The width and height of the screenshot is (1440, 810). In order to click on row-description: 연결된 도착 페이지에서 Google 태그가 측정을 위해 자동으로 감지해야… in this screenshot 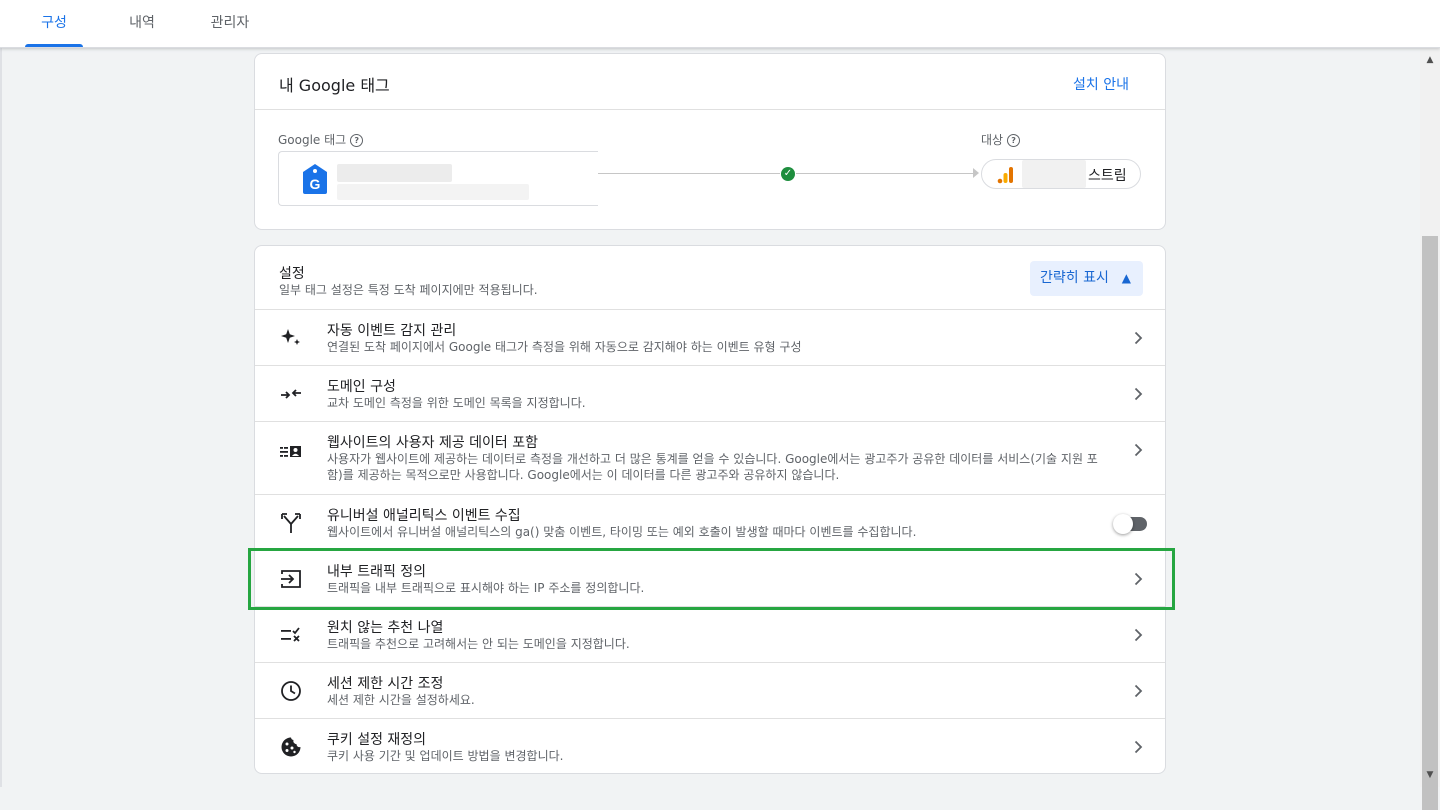, I will do `click(564, 347)`.